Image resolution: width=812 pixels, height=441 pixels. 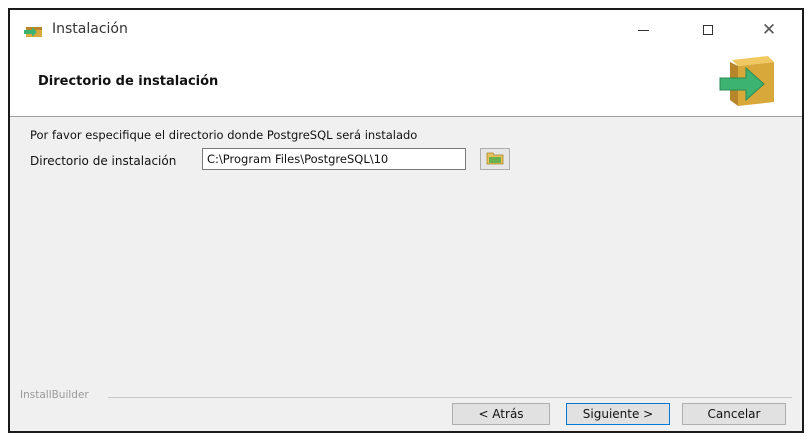 I want to click on install-dir-input, so click(x=334, y=159).